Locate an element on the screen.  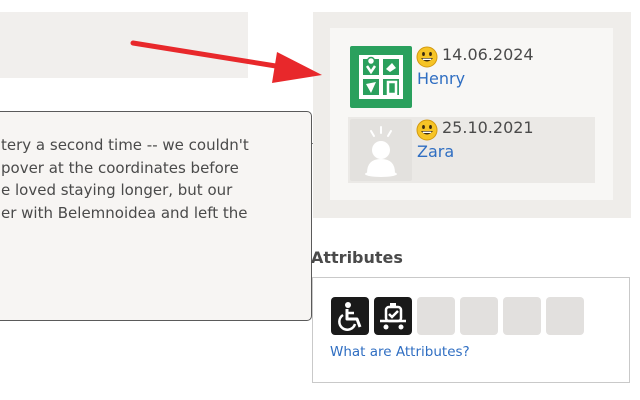
log-text-line: pover at the coordinates before is located at coordinates (120, 167).